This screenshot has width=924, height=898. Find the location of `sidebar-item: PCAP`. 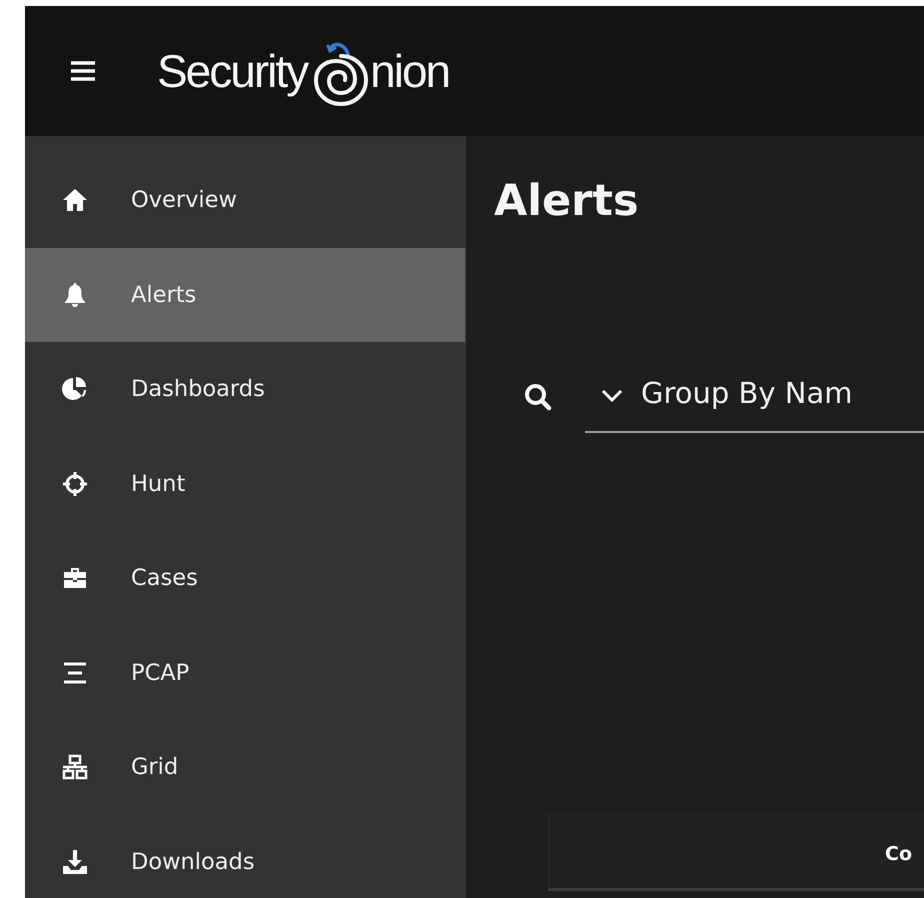

sidebar-item: PCAP is located at coordinates (245, 673).